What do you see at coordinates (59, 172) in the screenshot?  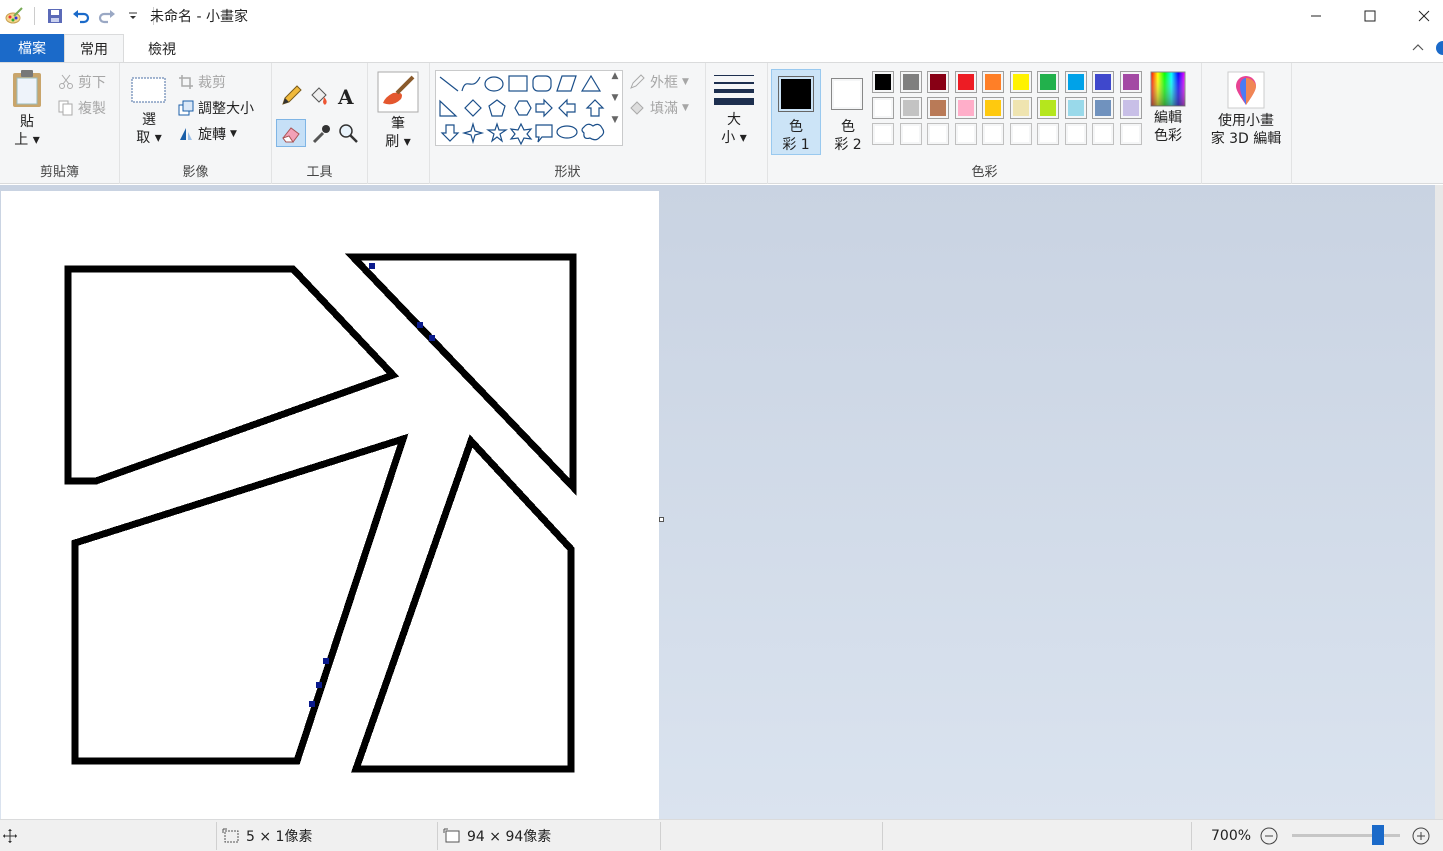 I see `clipboard-group-label: 剪貼簿` at bounding box center [59, 172].